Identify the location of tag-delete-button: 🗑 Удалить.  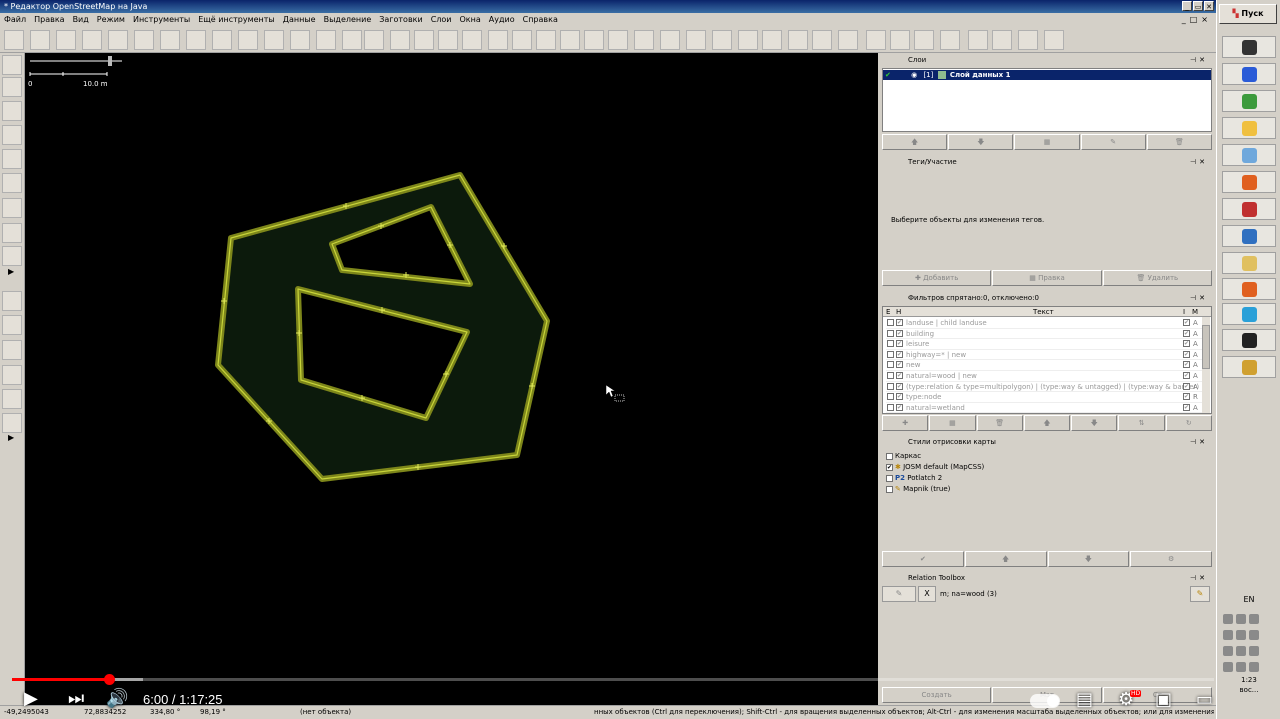
(1157, 278).